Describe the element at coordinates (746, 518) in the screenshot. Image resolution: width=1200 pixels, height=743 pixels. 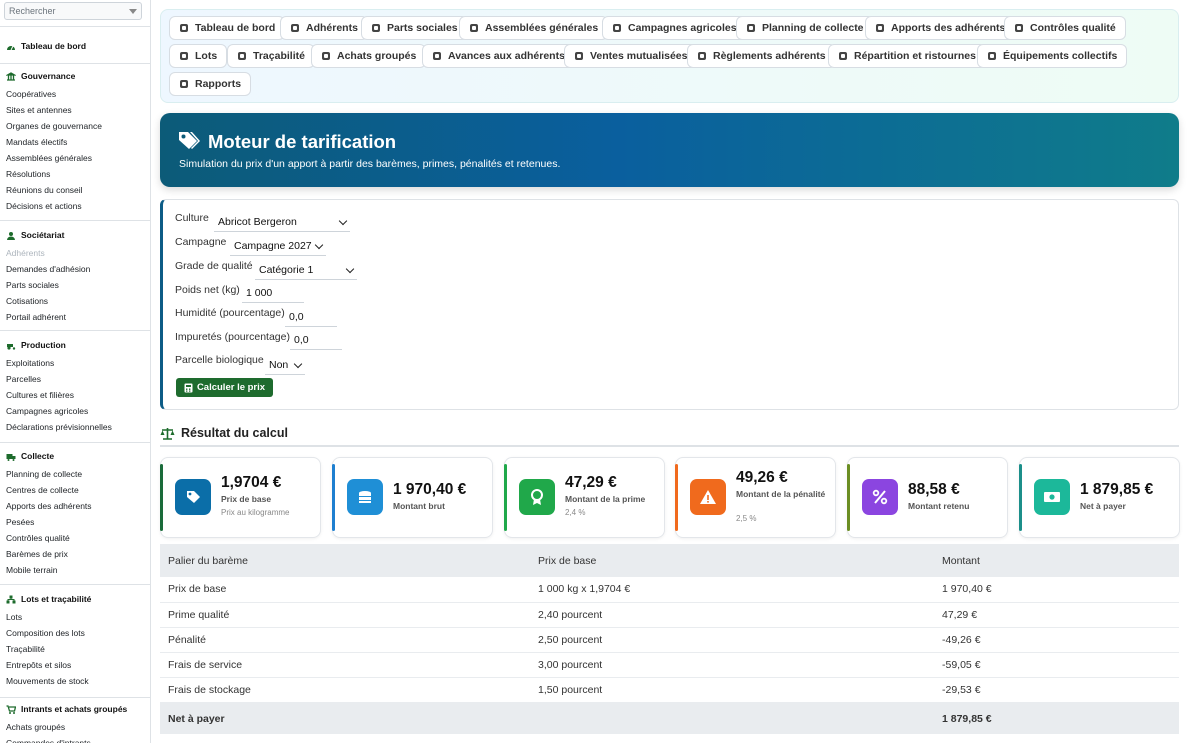
I see `kpi-subtext: 2,5 %` at that location.